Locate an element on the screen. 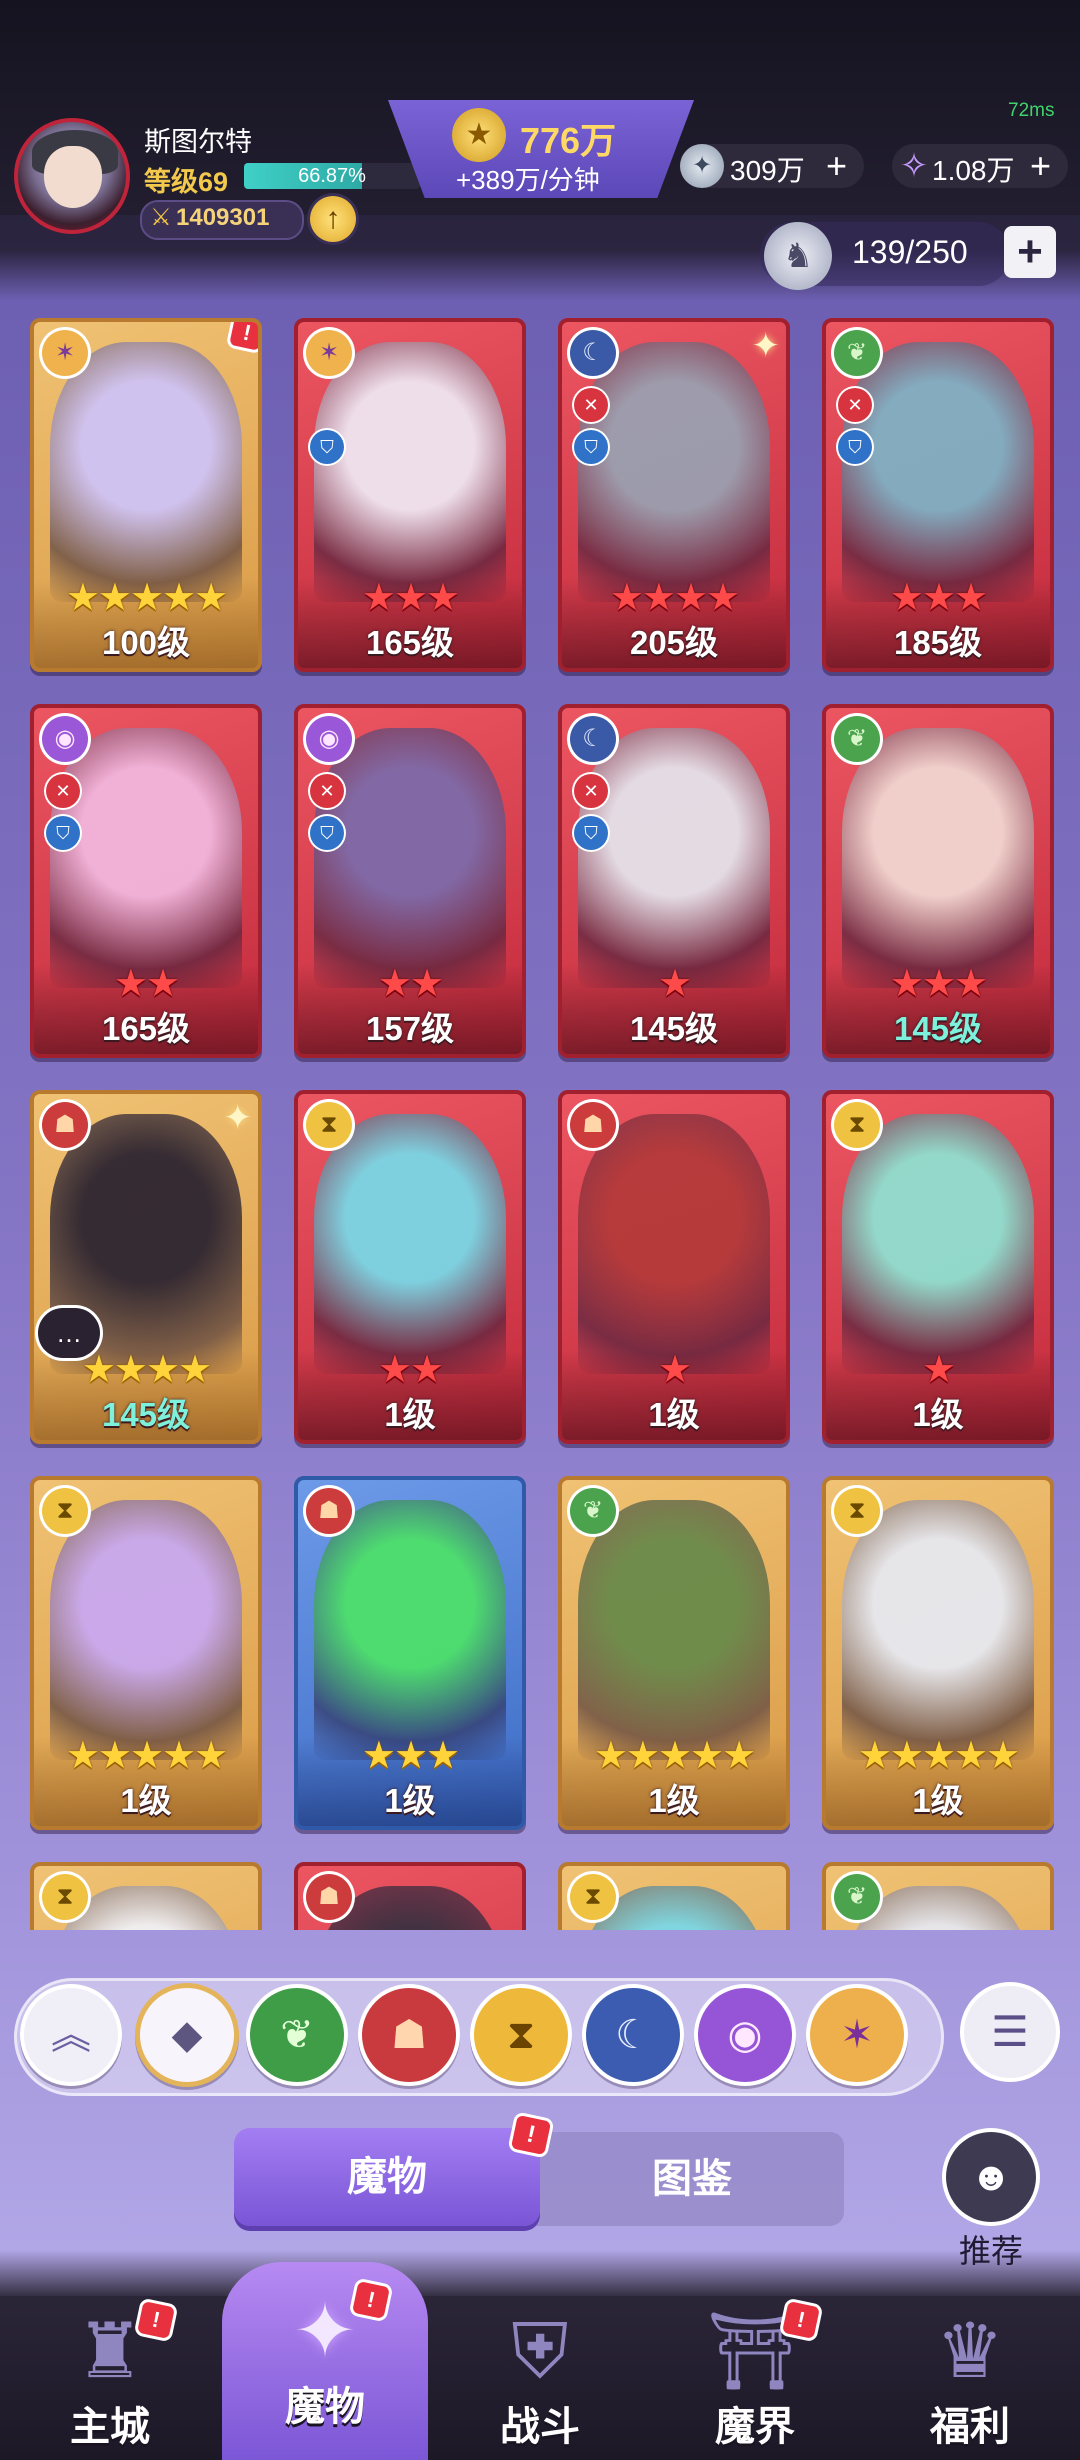  filter-arcane-button: ✶ is located at coordinates (857, 2035).